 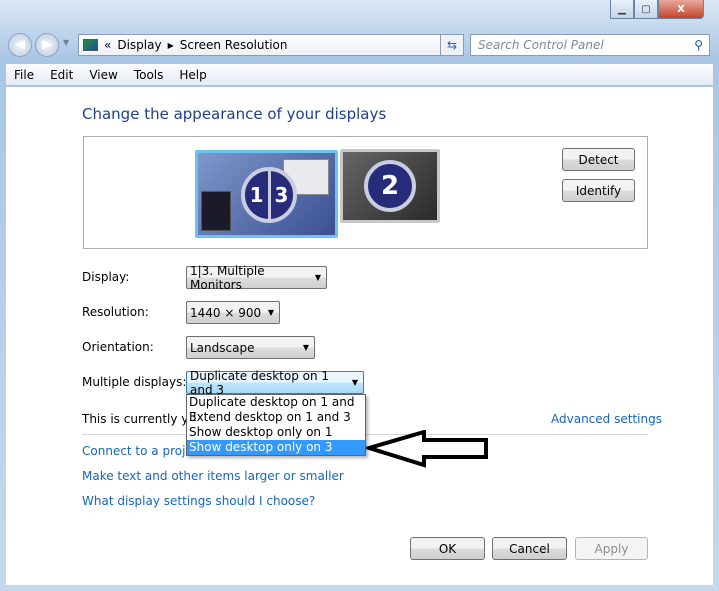 What do you see at coordinates (276, 417) in the screenshot?
I see `option-extend: Extend desktop on 1 and 3` at bounding box center [276, 417].